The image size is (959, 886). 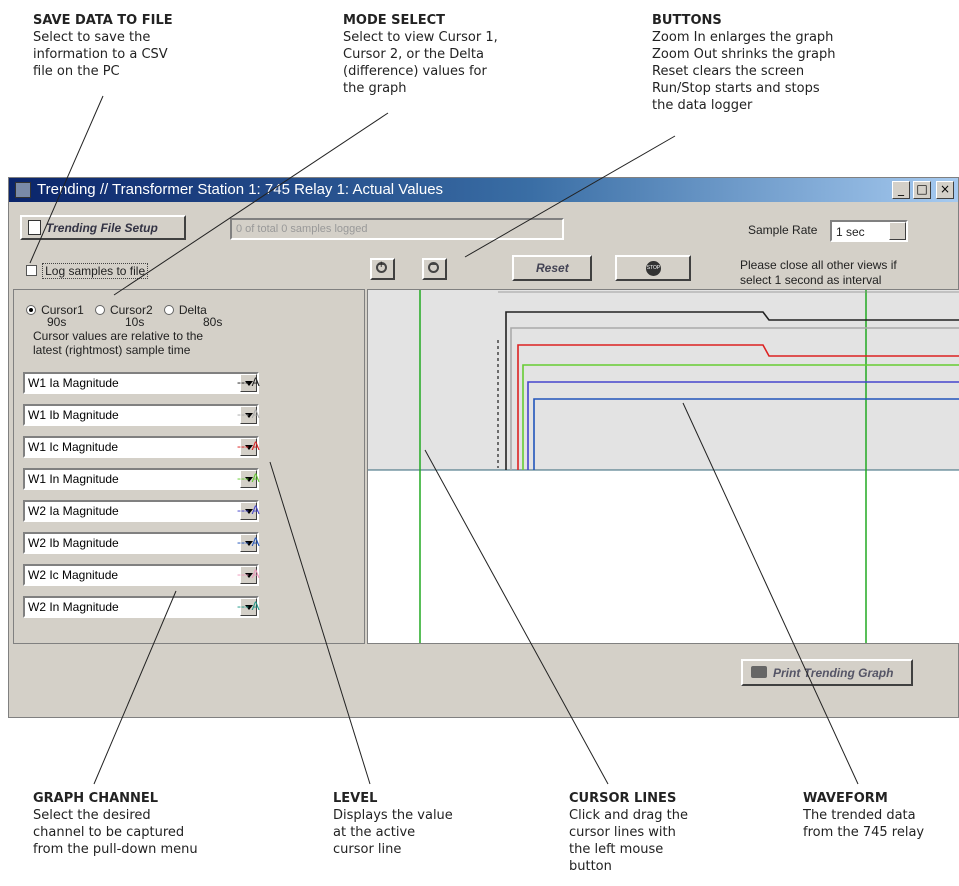 What do you see at coordinates (397, 229) in the screenshot?
I see `samples-logged-field: 0 of total 0 samples logged` at bounding box center [397, 229].